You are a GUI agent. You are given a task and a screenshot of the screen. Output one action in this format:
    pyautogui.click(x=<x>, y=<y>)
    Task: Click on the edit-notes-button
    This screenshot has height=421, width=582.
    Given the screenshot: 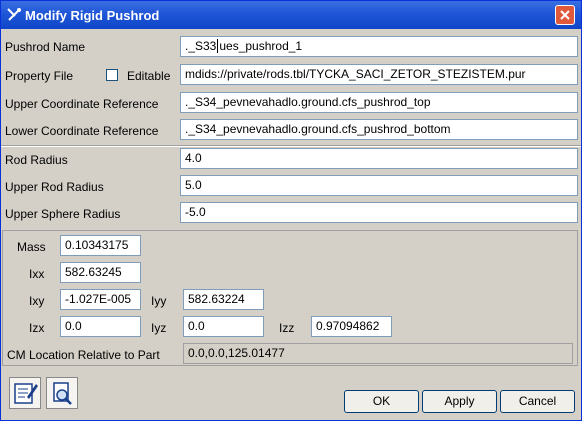 What is the action you would take?
    pyautogui.click(x=25, y=393)
    